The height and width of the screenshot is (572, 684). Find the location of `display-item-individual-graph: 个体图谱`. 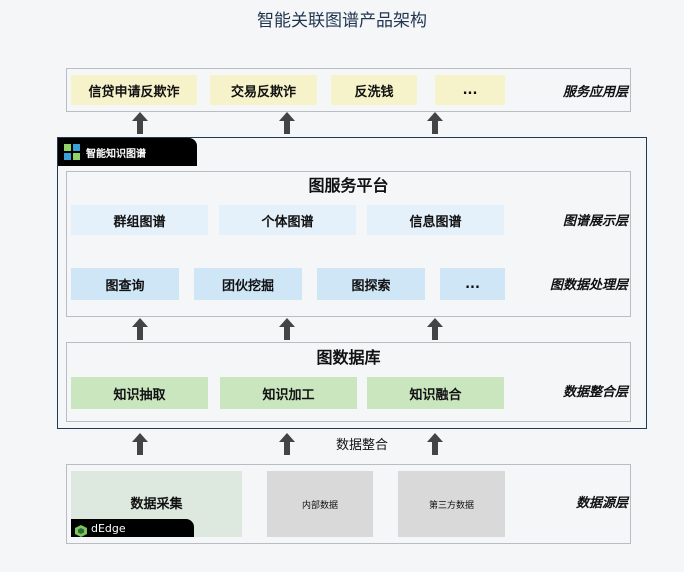

display-item-individual-graph: 个体图谱 is located at coordinates (287, 220).